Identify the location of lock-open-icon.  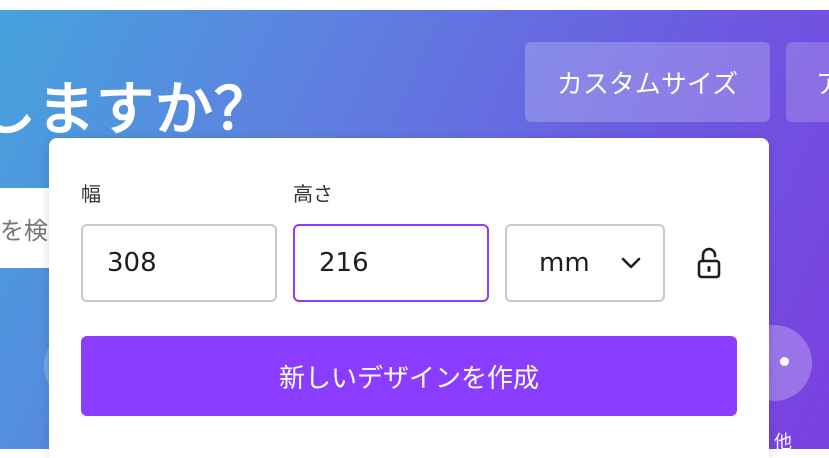
(709, 263).